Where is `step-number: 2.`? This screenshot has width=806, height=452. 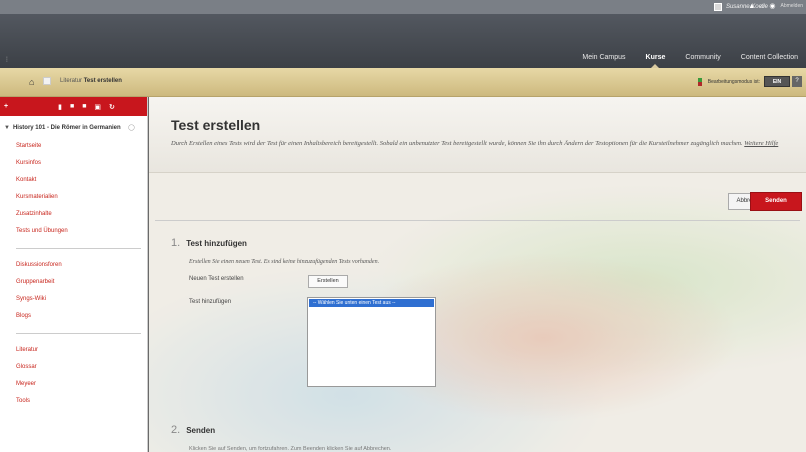
step-number: 2. is located at coordinates (176, 430).